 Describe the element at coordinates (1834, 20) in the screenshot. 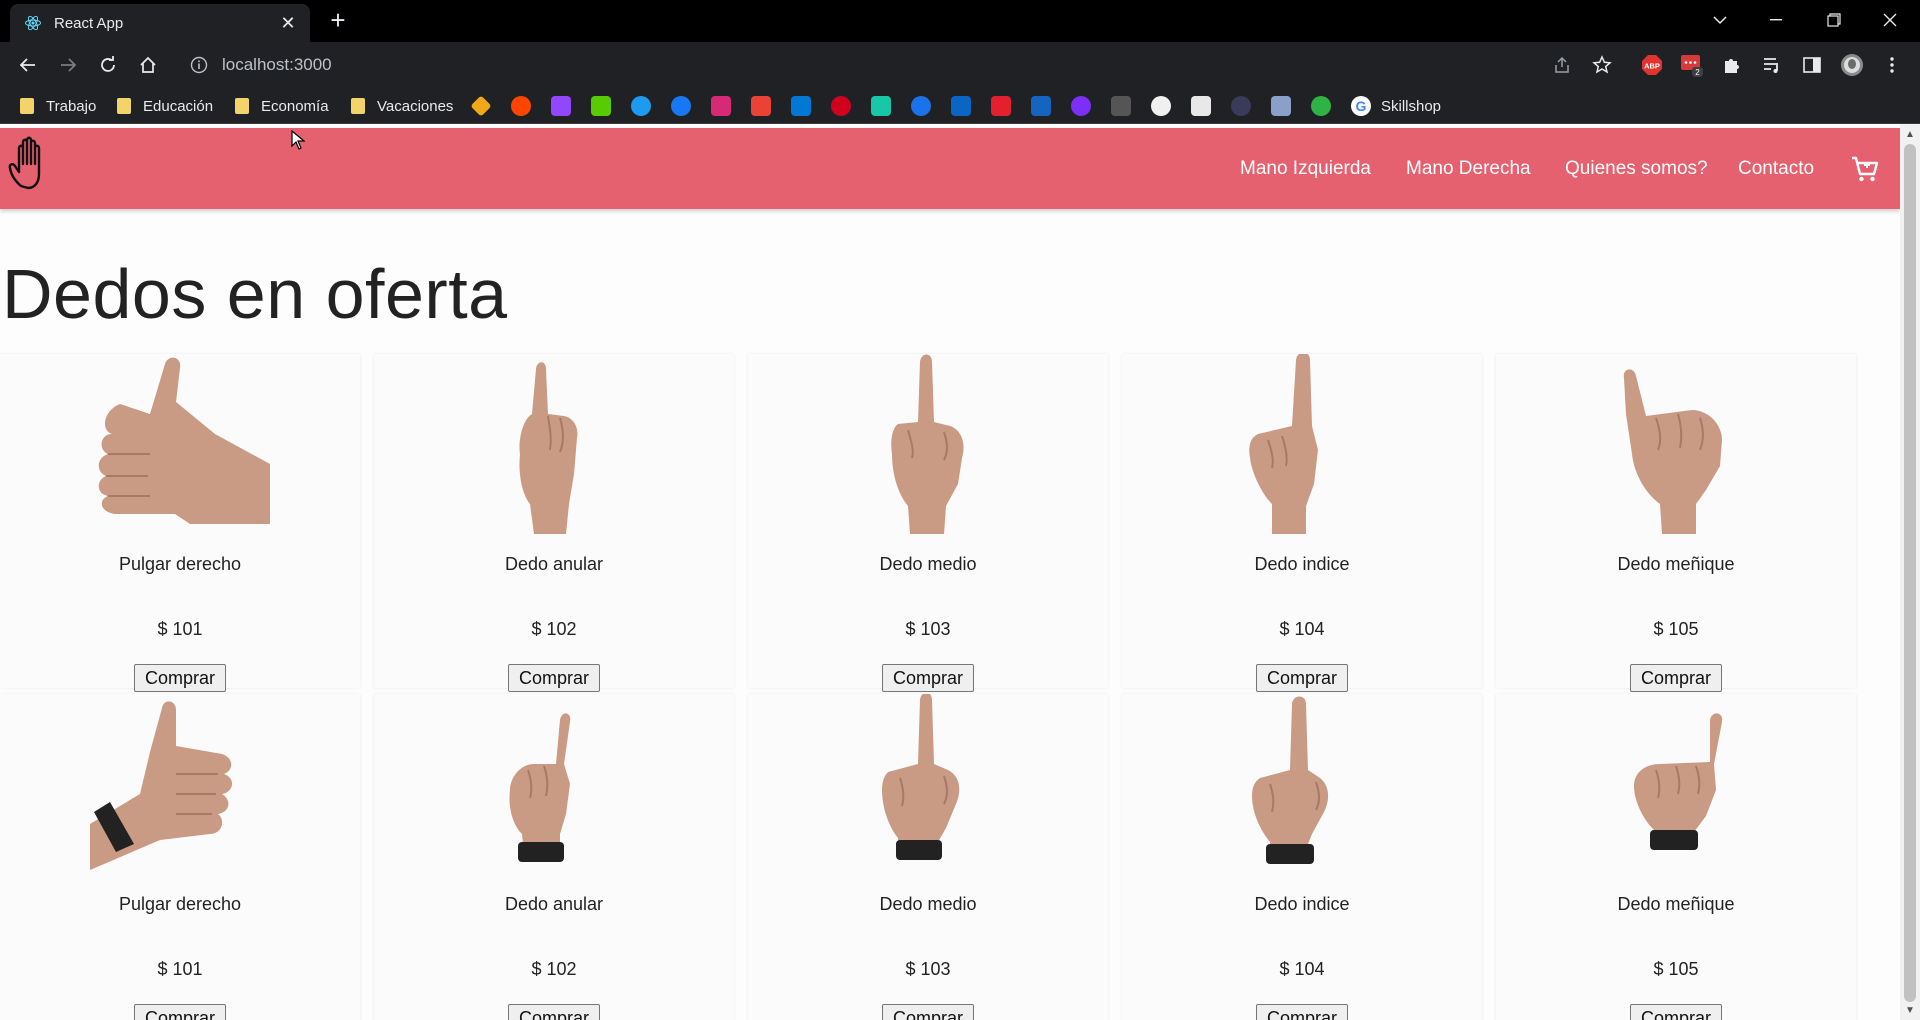

I see `restore-button` at that location.